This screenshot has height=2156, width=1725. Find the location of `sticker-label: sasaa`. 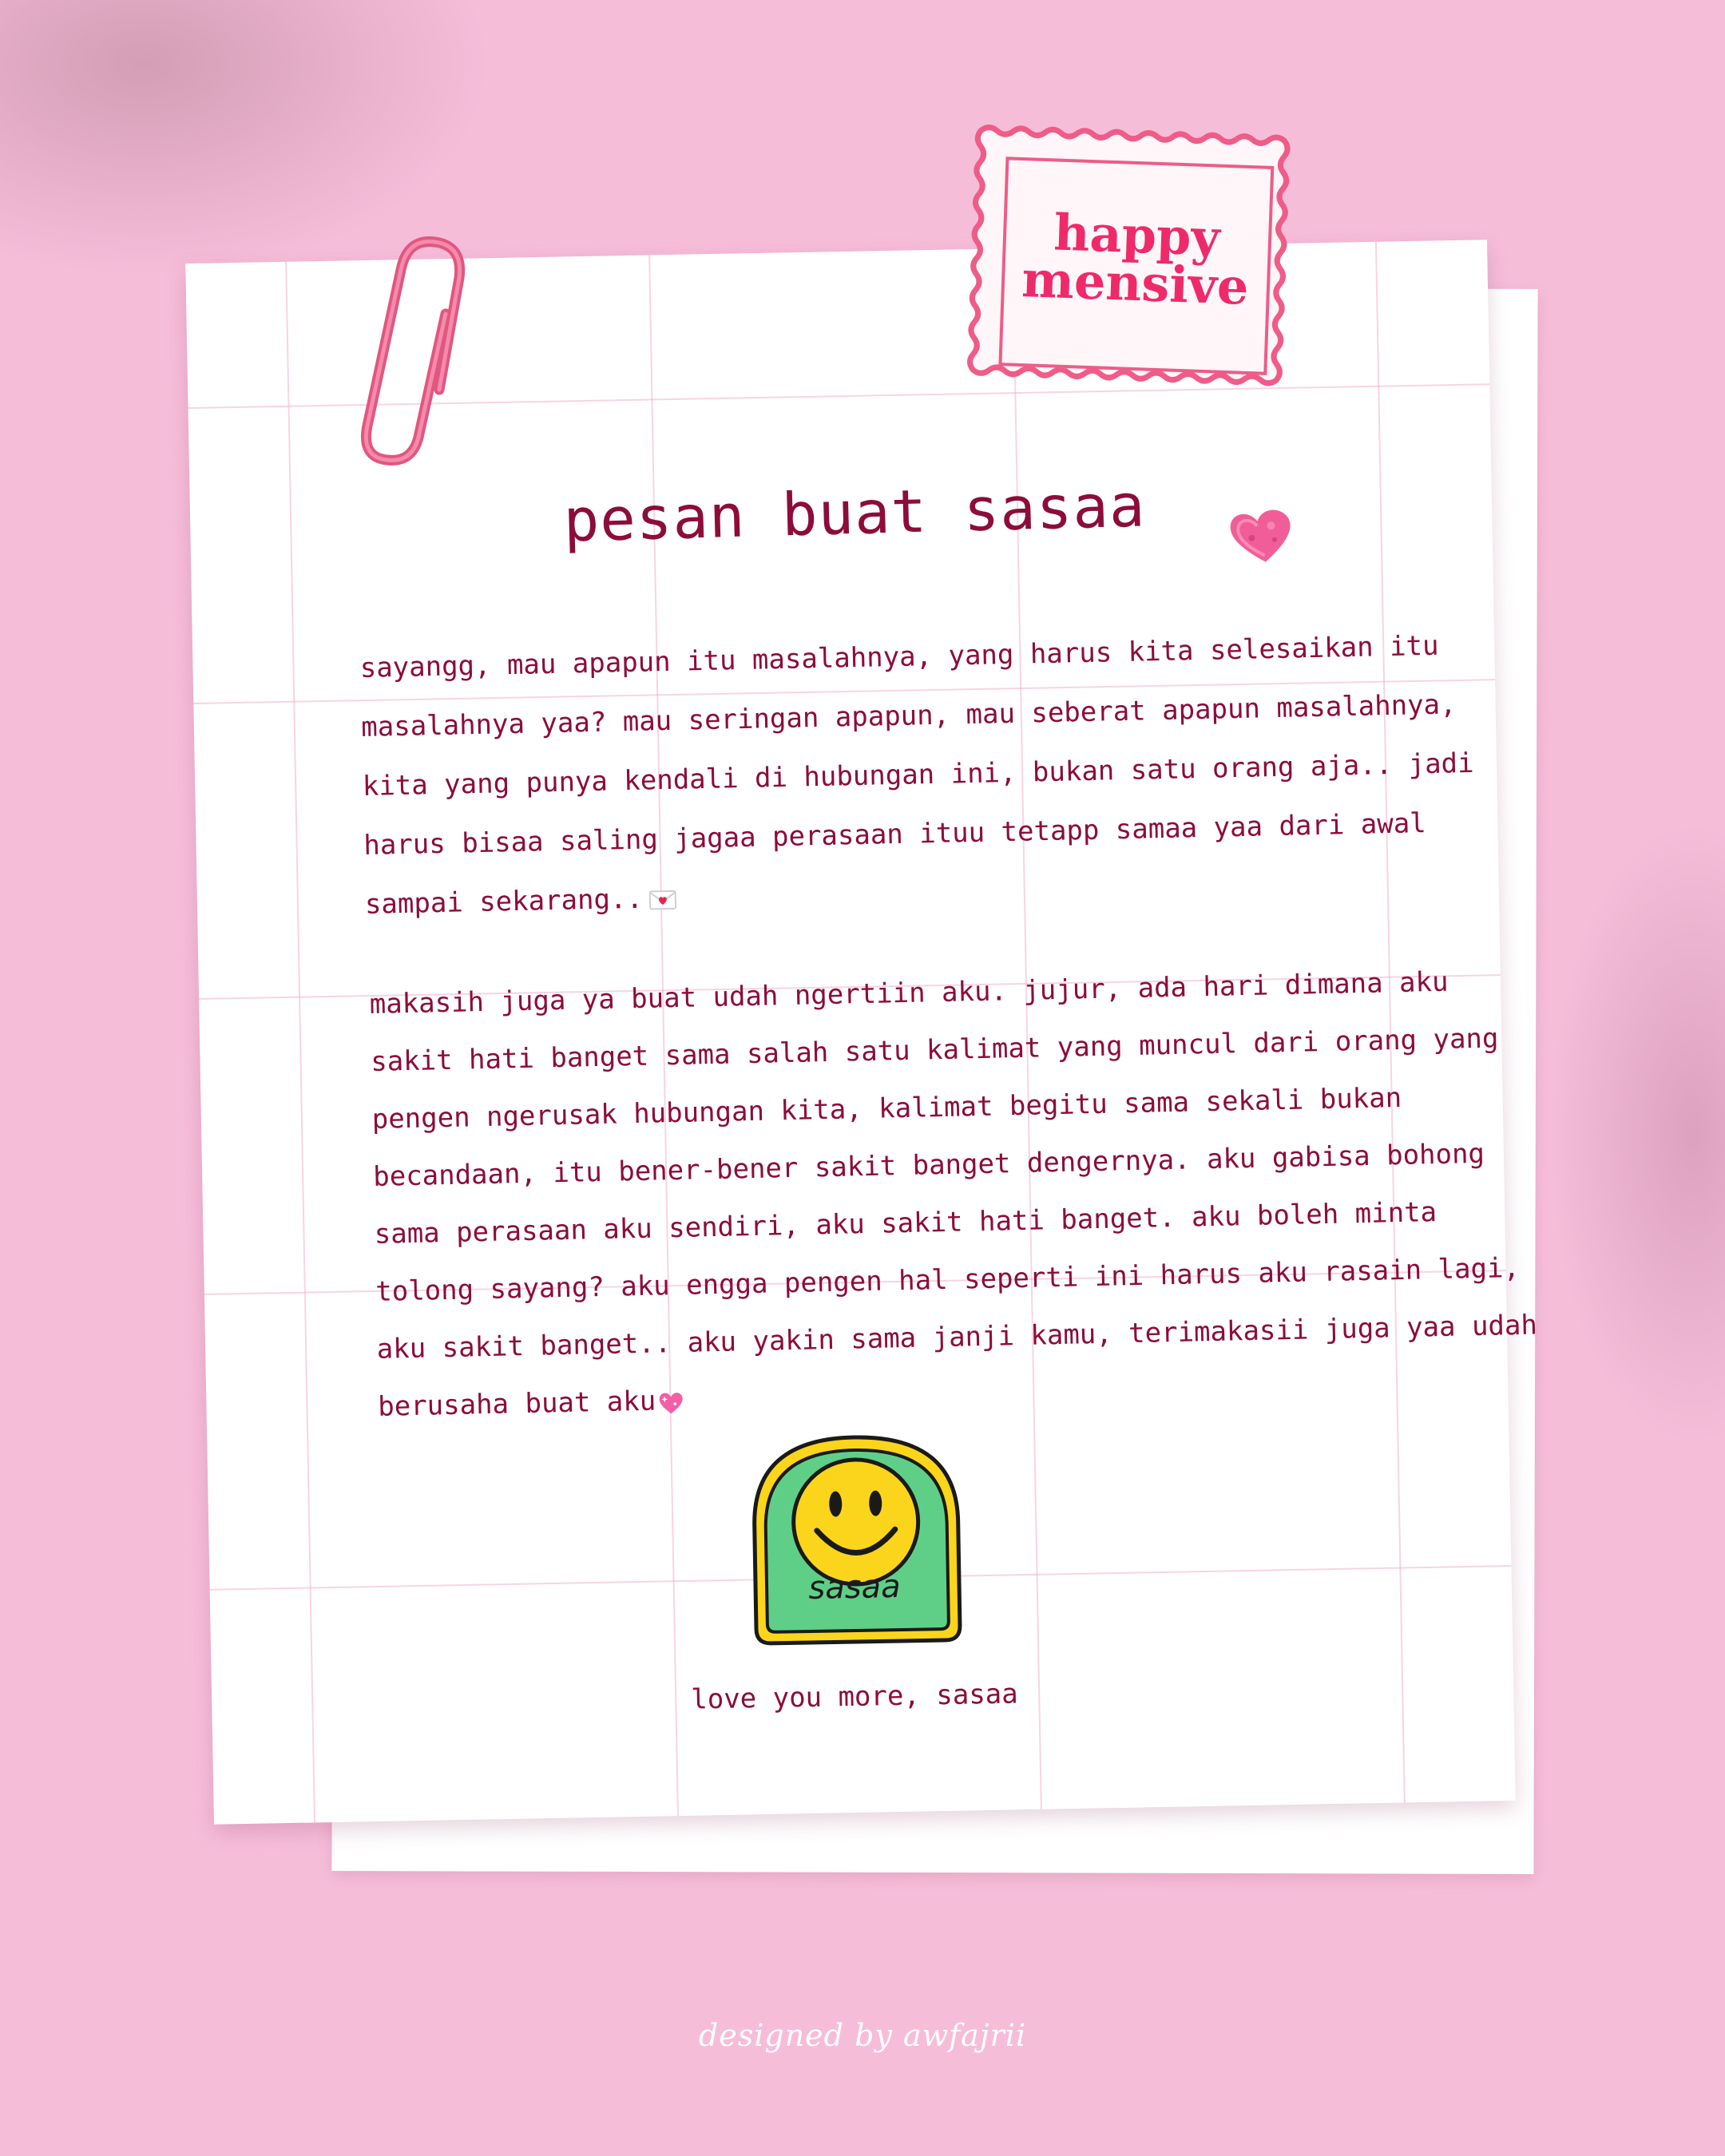

sticker-label: sasaa is located at coordinates (855, 1587).